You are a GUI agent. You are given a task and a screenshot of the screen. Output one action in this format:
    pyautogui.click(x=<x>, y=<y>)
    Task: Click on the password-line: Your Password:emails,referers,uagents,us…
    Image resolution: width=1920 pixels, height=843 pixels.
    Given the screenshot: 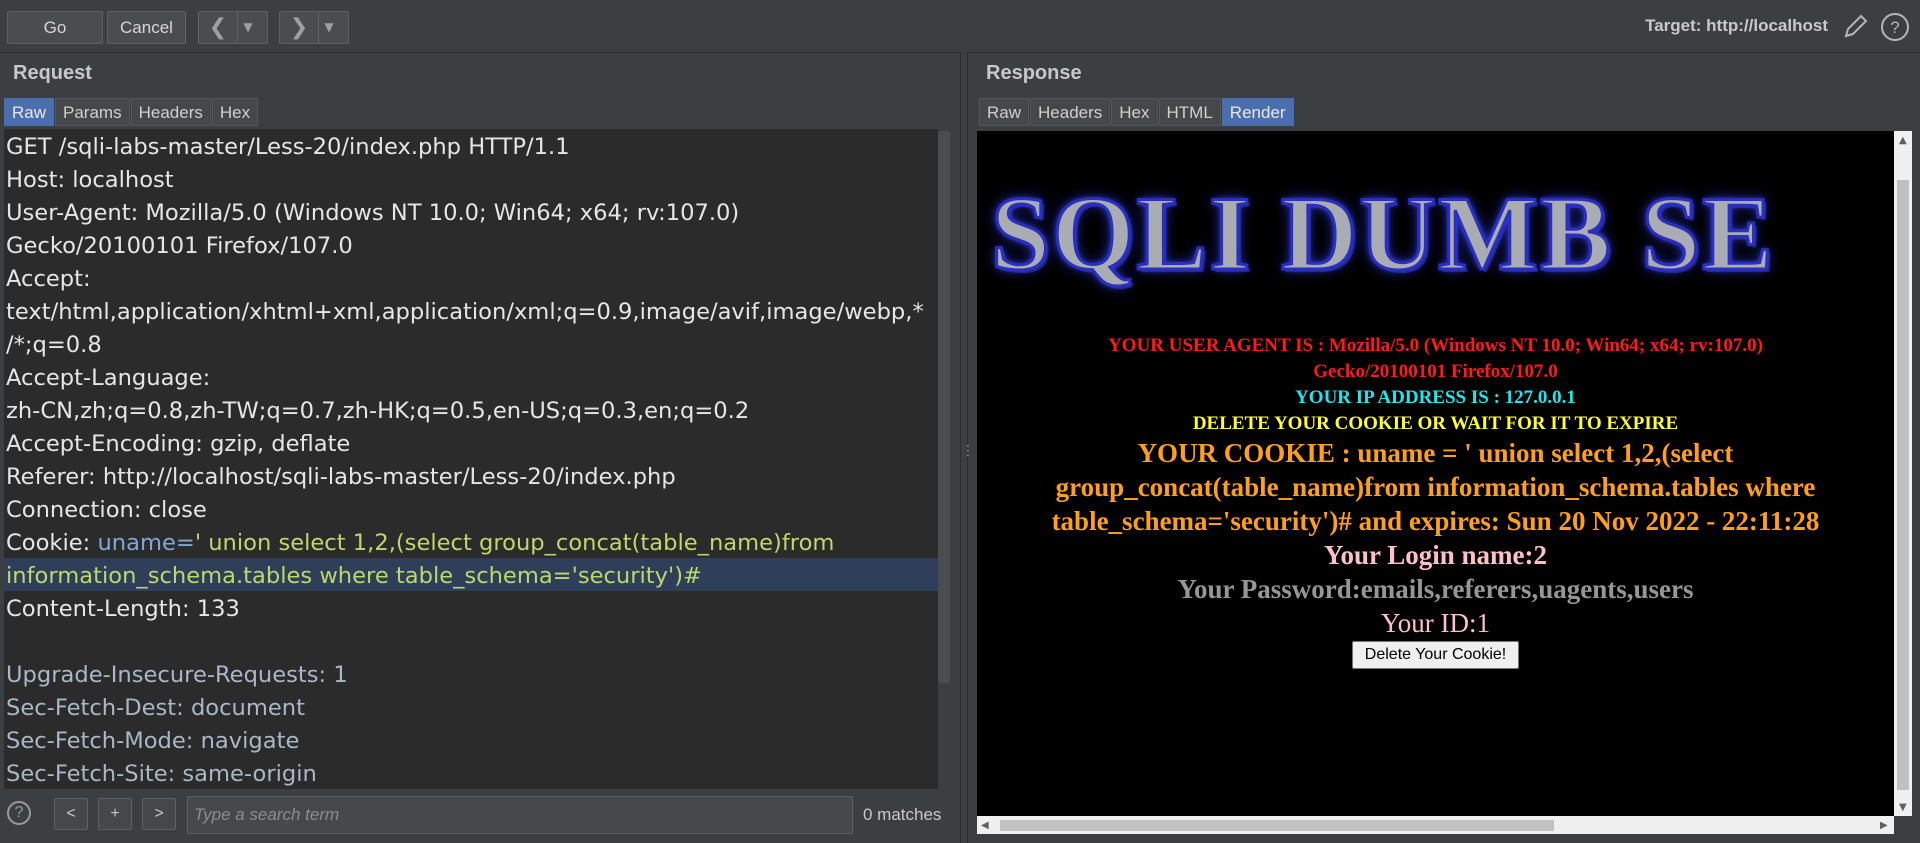 What is the action you would take?
    pyautogui.click(x=1435, y=589)
    